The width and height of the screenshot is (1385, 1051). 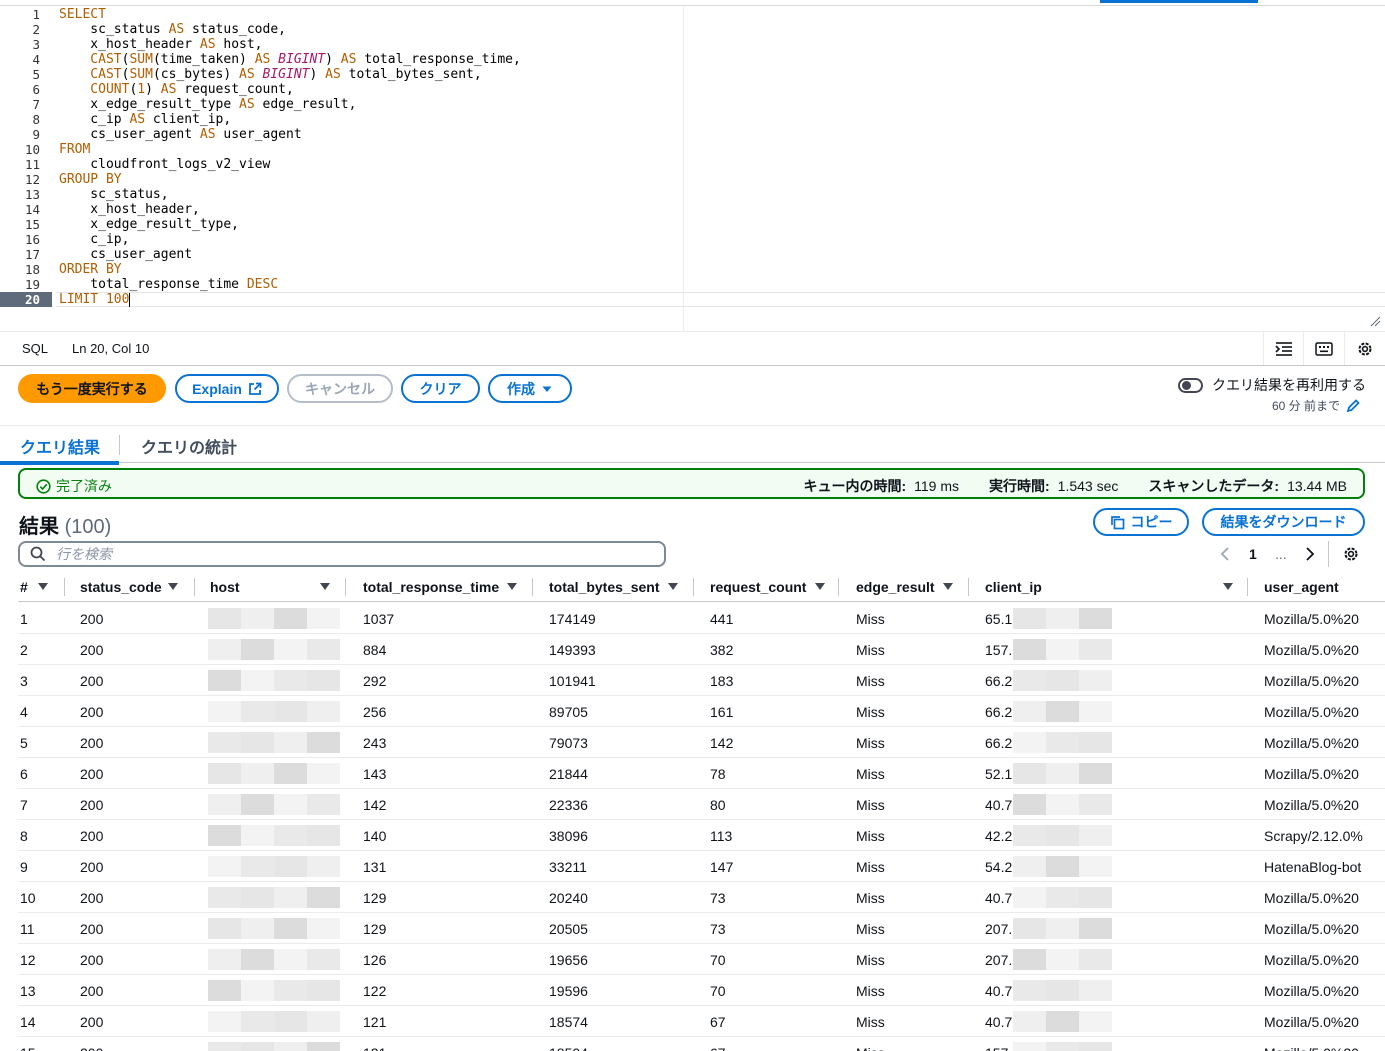 What do you see at coordinates (431, 587) in the screenshot?
I see `column-header-total-response-time: total_response_time` at bounding box center [431, 587].